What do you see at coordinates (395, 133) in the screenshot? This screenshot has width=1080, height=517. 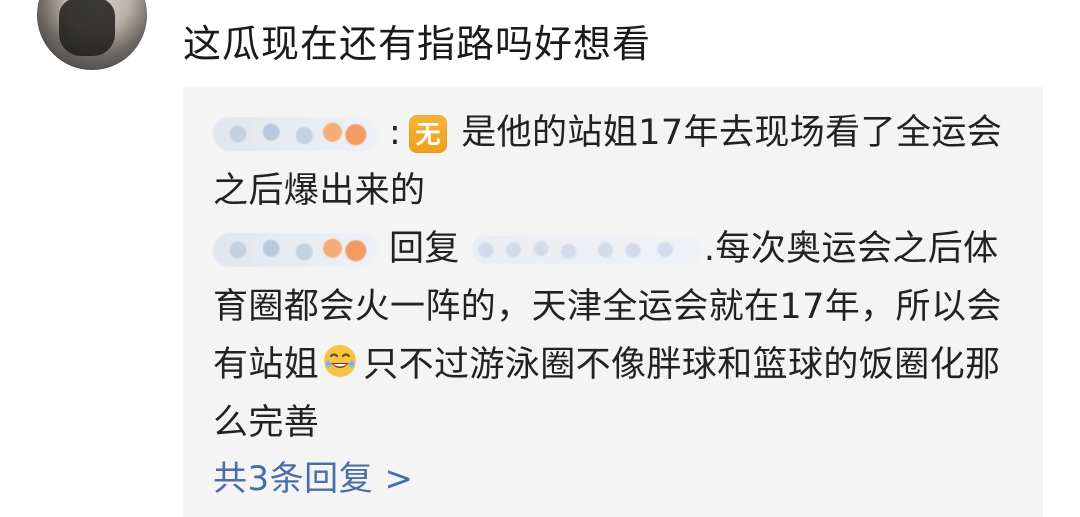 I see `reply-colon: :` at bounding box center [395, 133].